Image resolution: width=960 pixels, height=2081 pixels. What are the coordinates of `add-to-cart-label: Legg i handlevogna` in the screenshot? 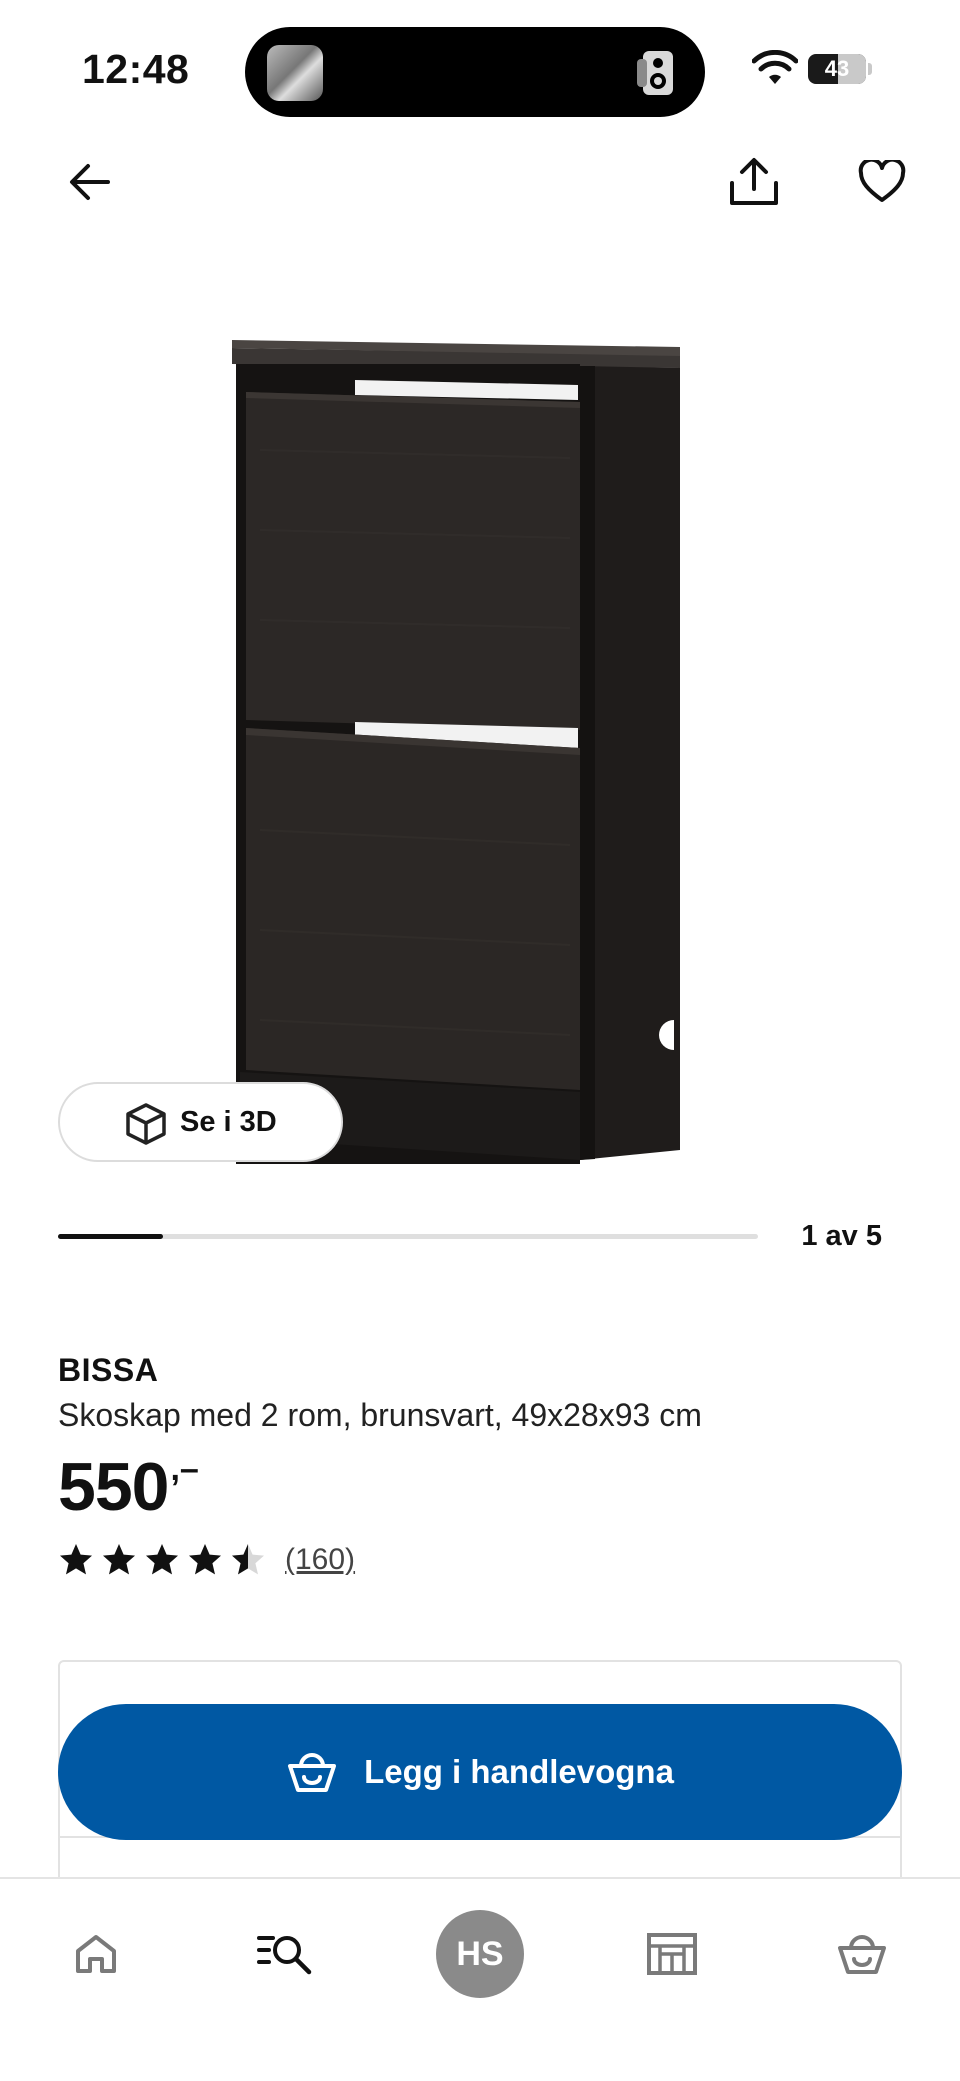 It's located at (519, 1771).